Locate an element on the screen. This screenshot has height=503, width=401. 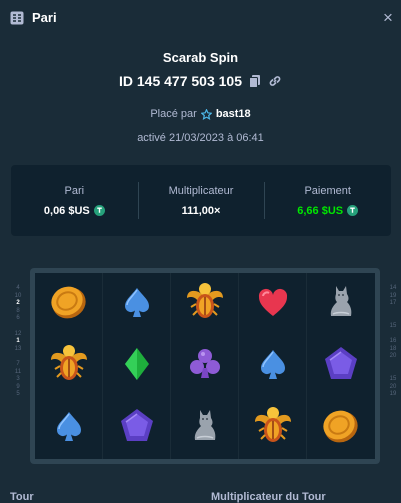
stat-bet: Pari 0,06 $US is located at coordinates (74, 200).